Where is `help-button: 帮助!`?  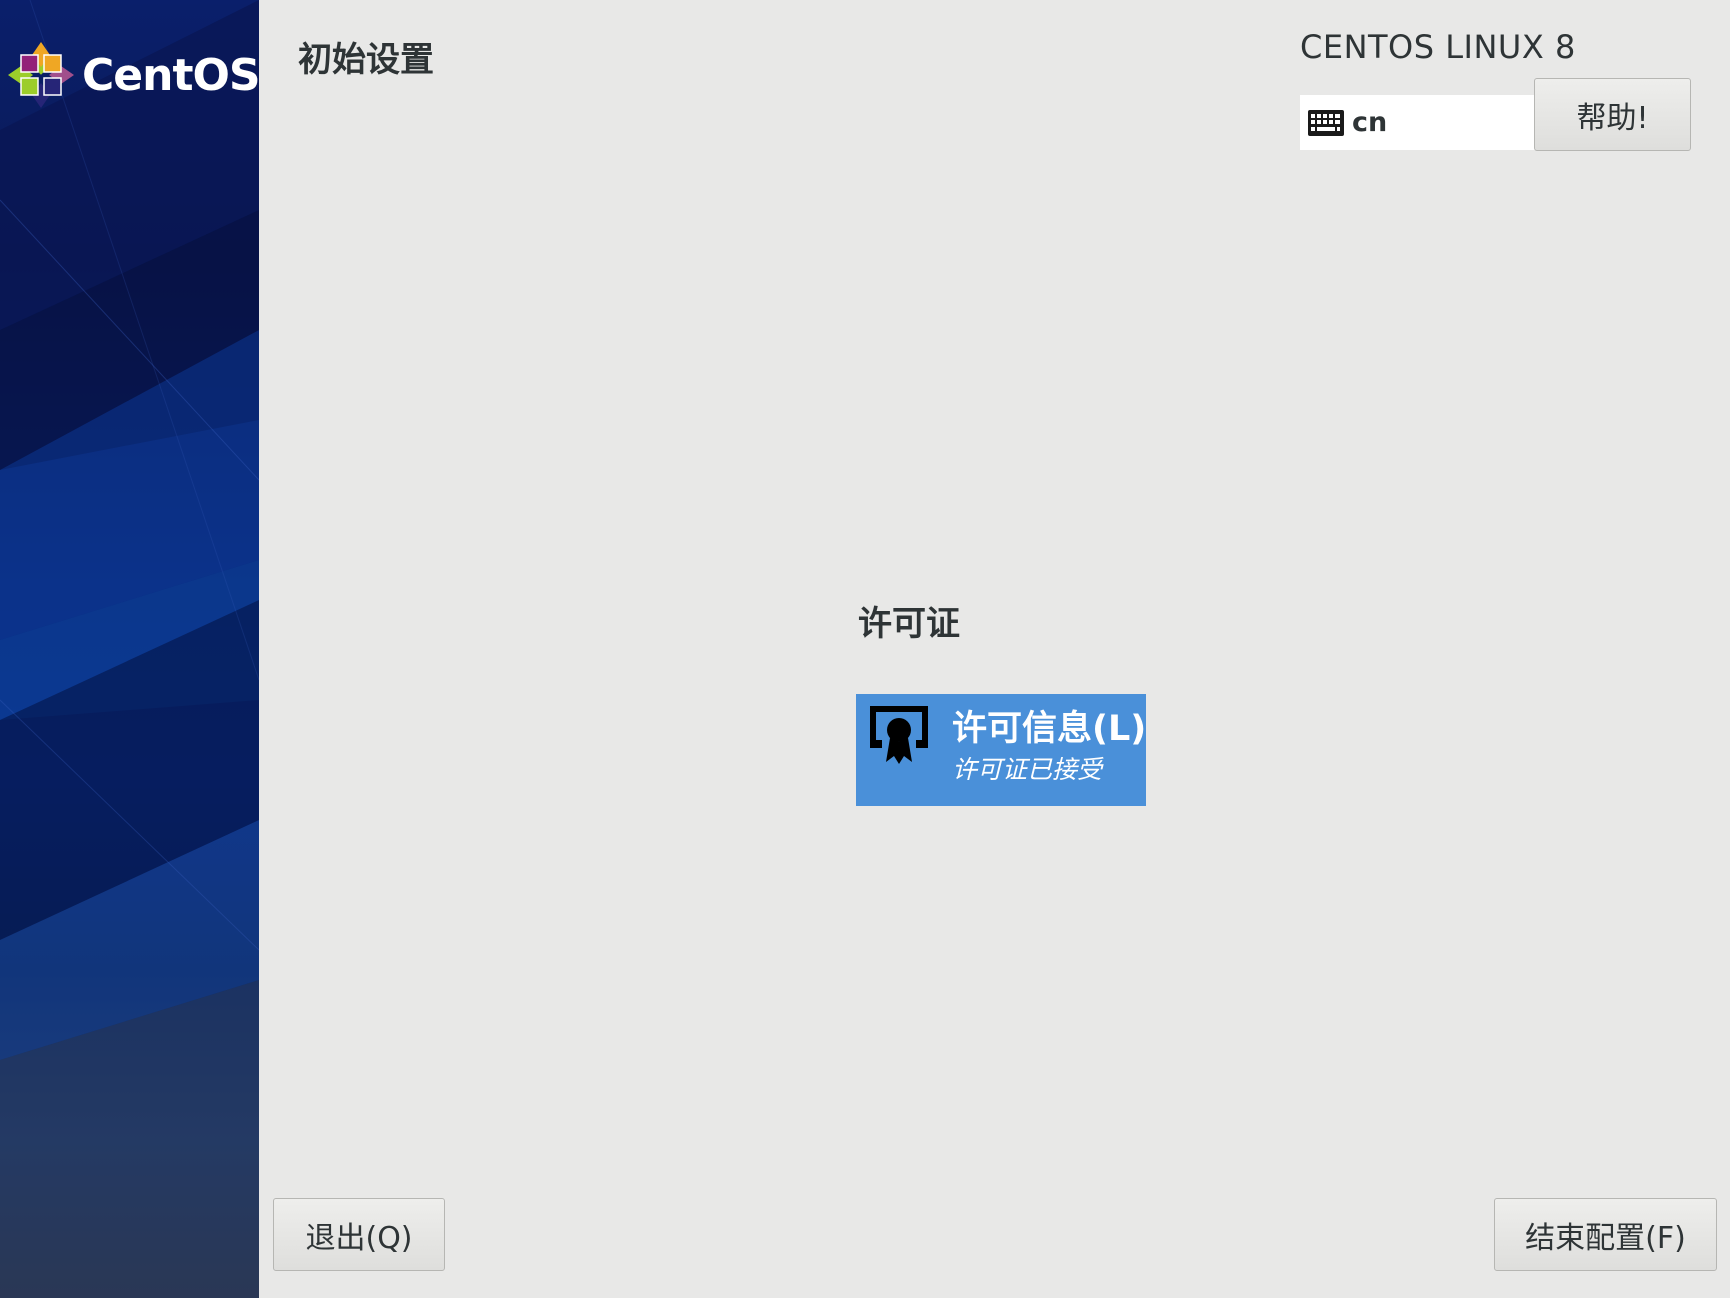 help-button: 帮助! is located at coordinates (1612, 114).